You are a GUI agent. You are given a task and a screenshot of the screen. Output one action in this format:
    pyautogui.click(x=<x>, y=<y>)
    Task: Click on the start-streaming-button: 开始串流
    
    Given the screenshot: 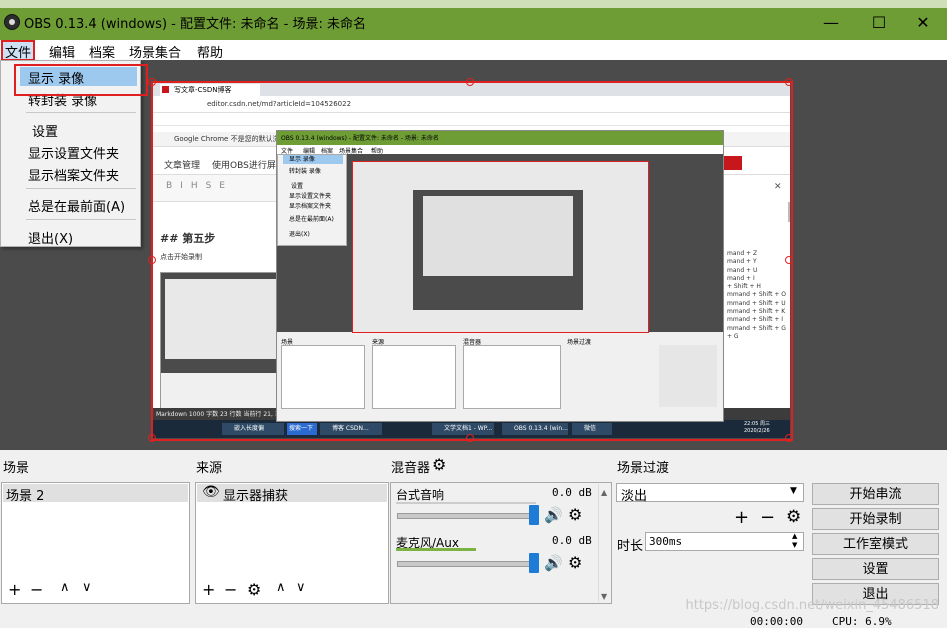 What is the action you would take?
    pyautogui.click(x=875, y=494)
    